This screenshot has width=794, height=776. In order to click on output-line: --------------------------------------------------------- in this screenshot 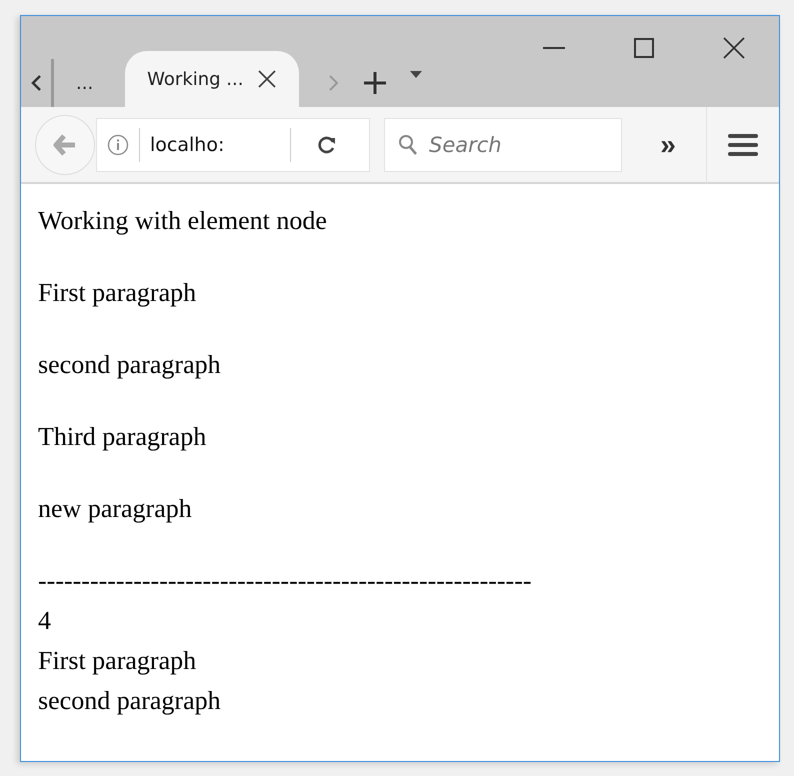, I will do `click(285, 581)`.